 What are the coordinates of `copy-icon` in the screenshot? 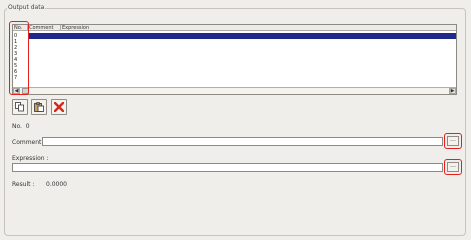 It's located at (19, 107).